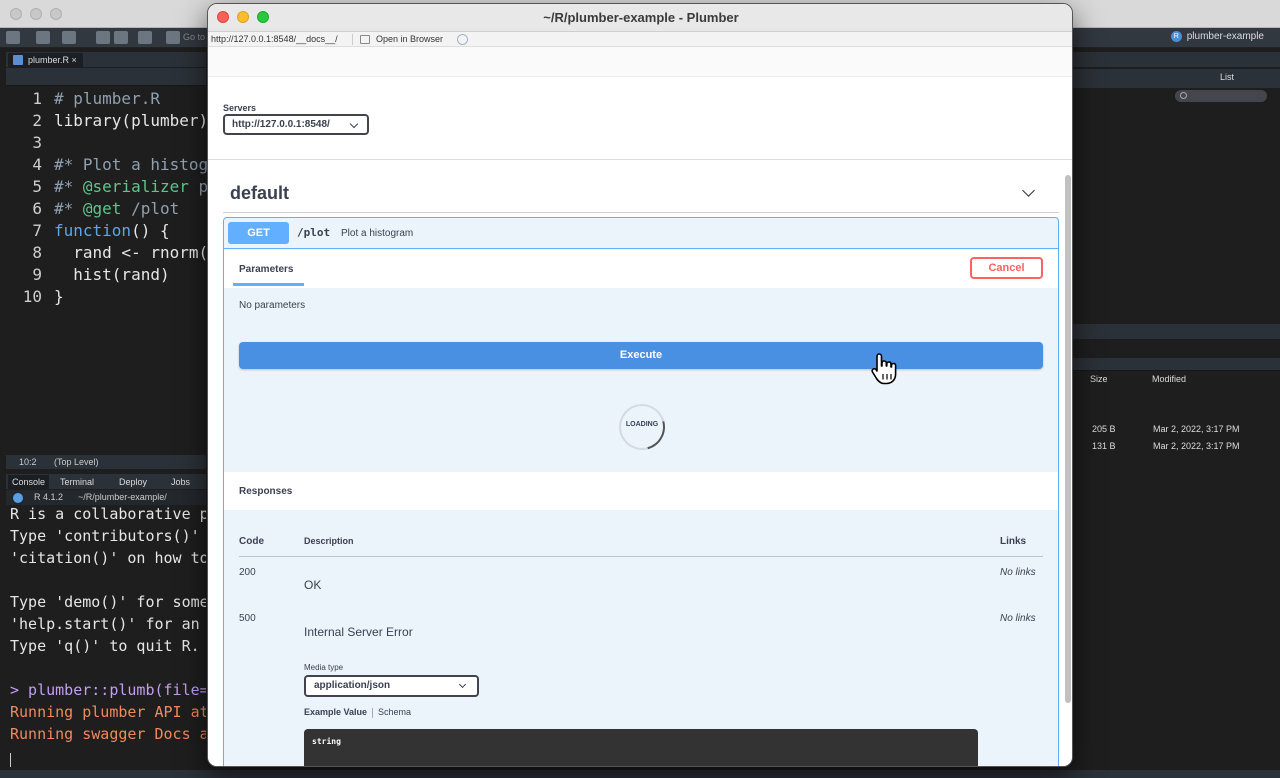 This screenshot has width=1280, height=778. Describe the element at coordinates (106, 481) in the screenshot. I see `console-tabs: Console Terminal Deploy Jobs` at that location.